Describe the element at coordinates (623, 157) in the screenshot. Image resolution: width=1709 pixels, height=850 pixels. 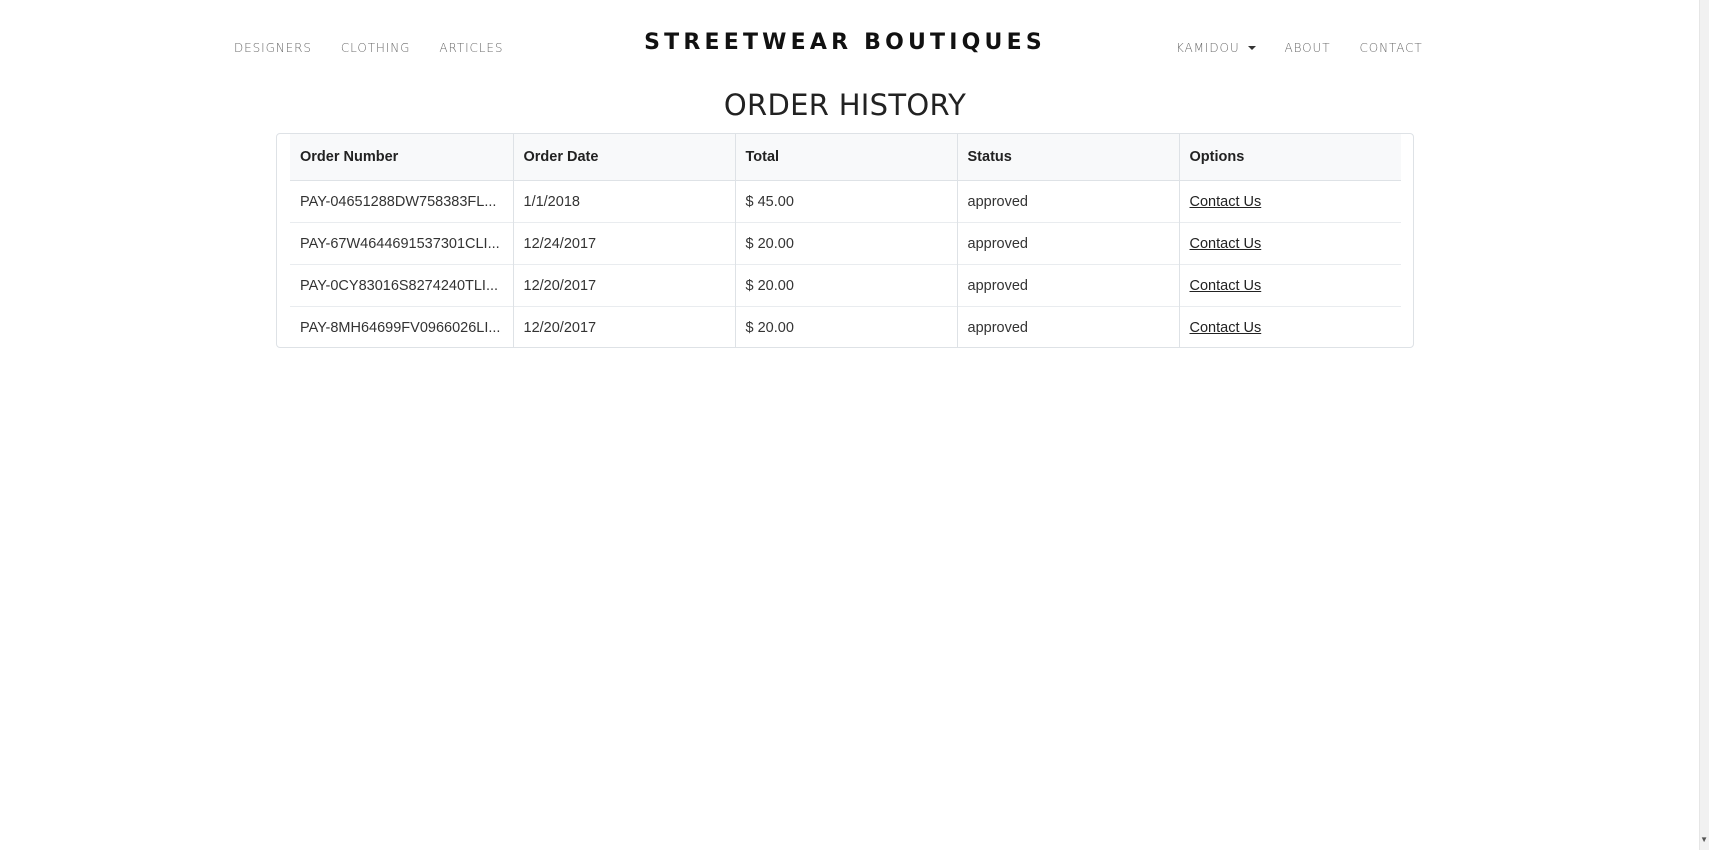
I see `header-order-date: Order Date` at that location.